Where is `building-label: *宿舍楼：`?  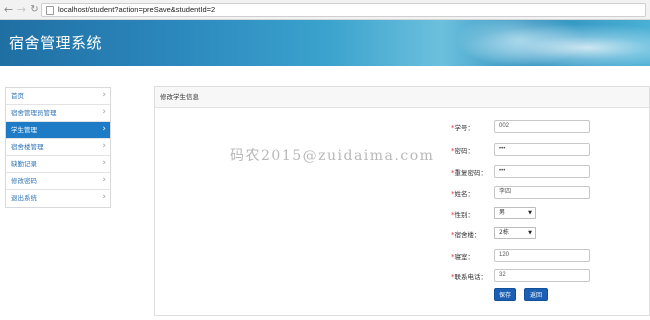
building-label: *宿舍楼： is located at coordinates (466, 235).